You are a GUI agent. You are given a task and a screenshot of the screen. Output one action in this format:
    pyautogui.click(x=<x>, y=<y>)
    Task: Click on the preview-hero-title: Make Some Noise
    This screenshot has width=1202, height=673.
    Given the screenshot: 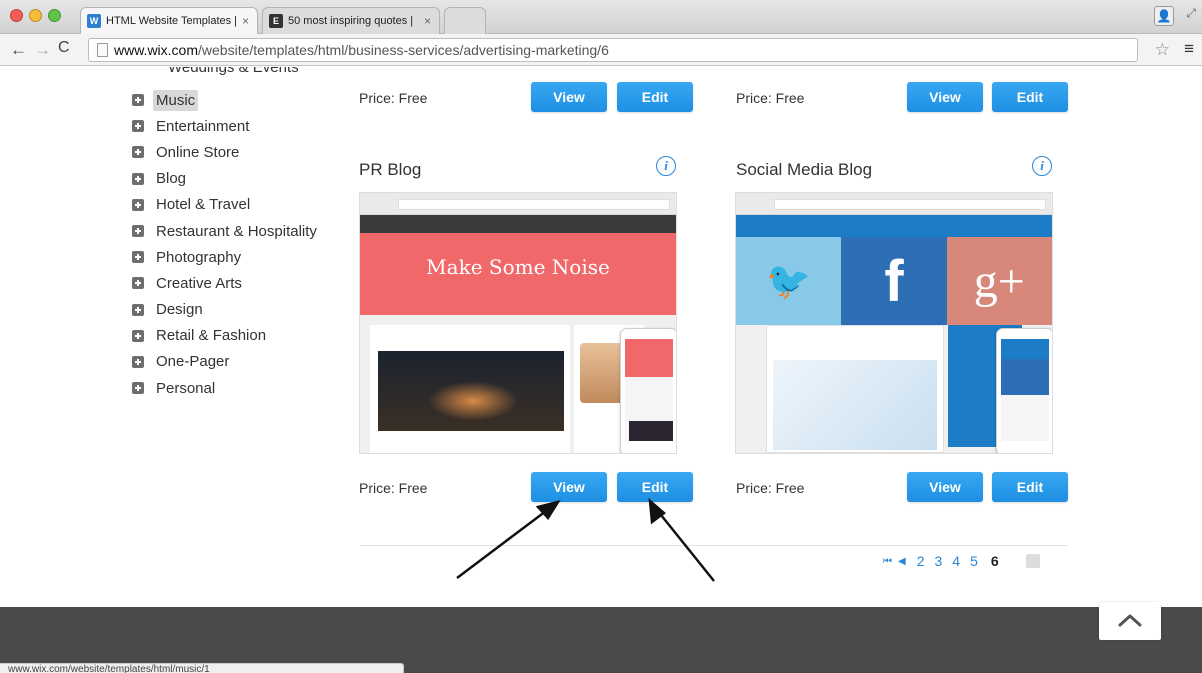 What is the action you would take?
    pyautogui.click(x=518, y=267)
    